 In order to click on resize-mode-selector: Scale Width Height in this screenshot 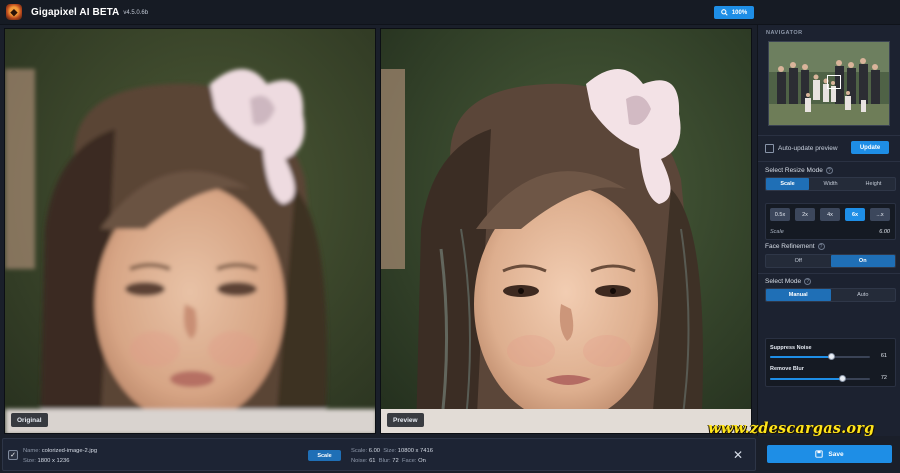, I will do `click(830, 184)`.